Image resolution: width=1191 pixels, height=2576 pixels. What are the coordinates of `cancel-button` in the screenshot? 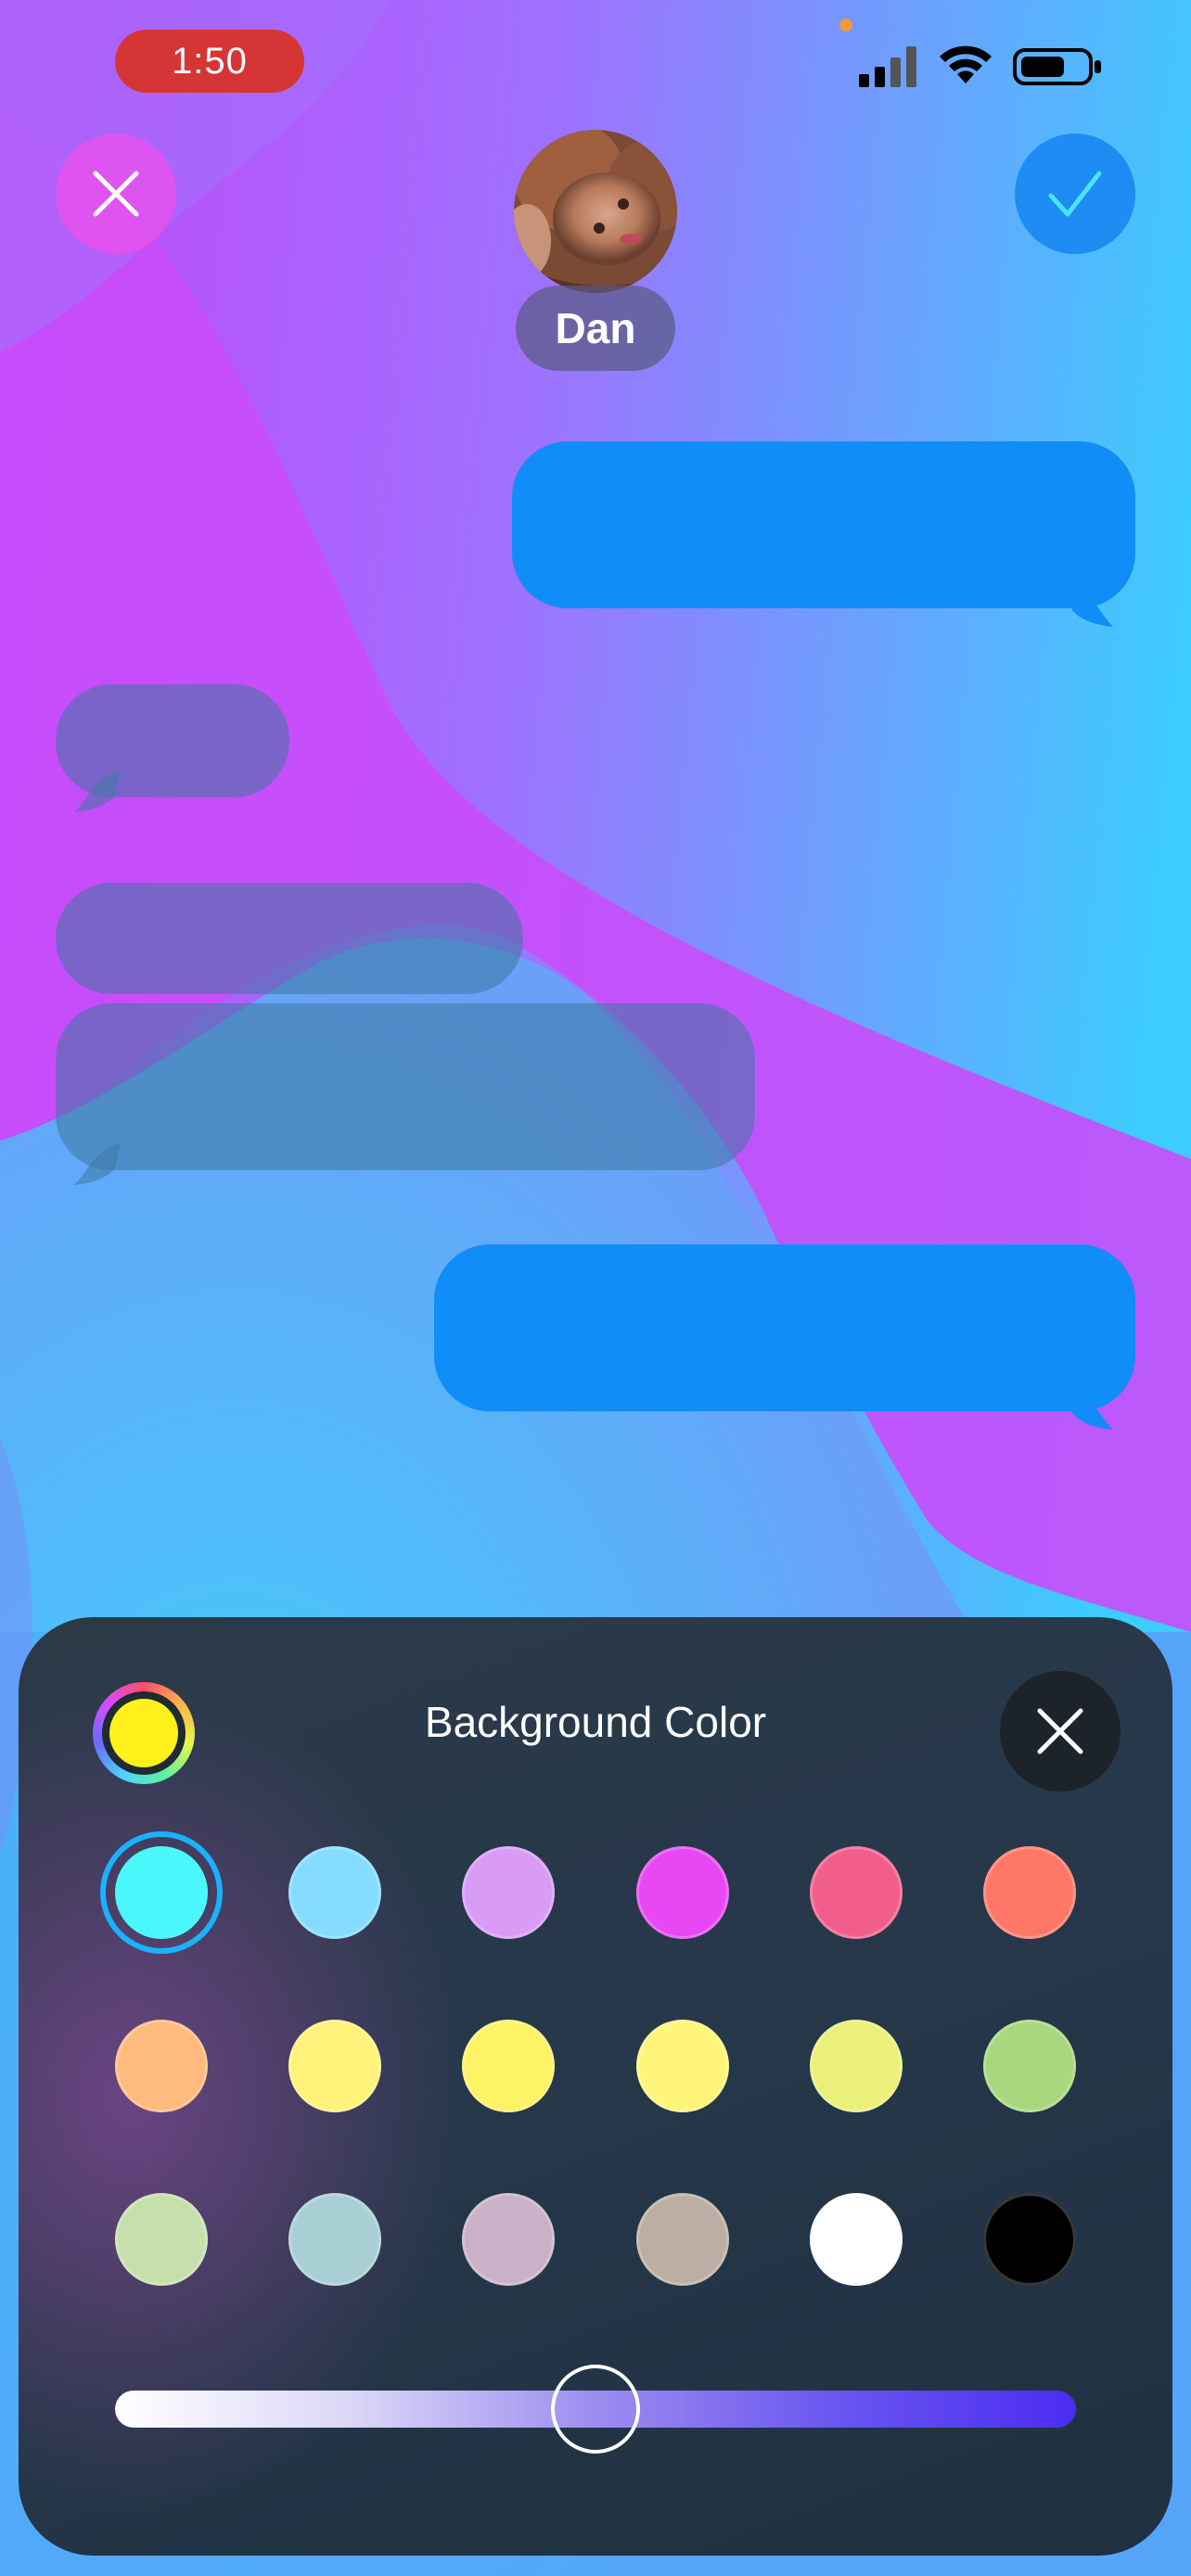 It's located at (116, 194).